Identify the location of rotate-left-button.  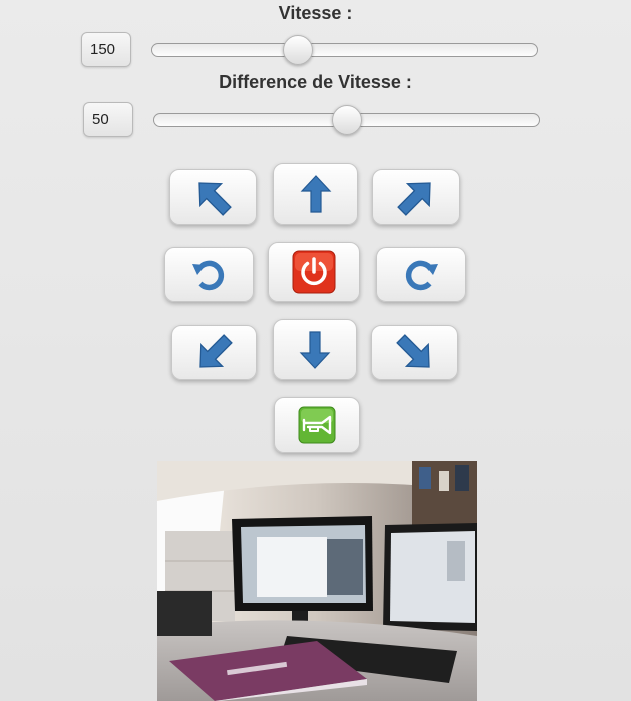
(209, 274).